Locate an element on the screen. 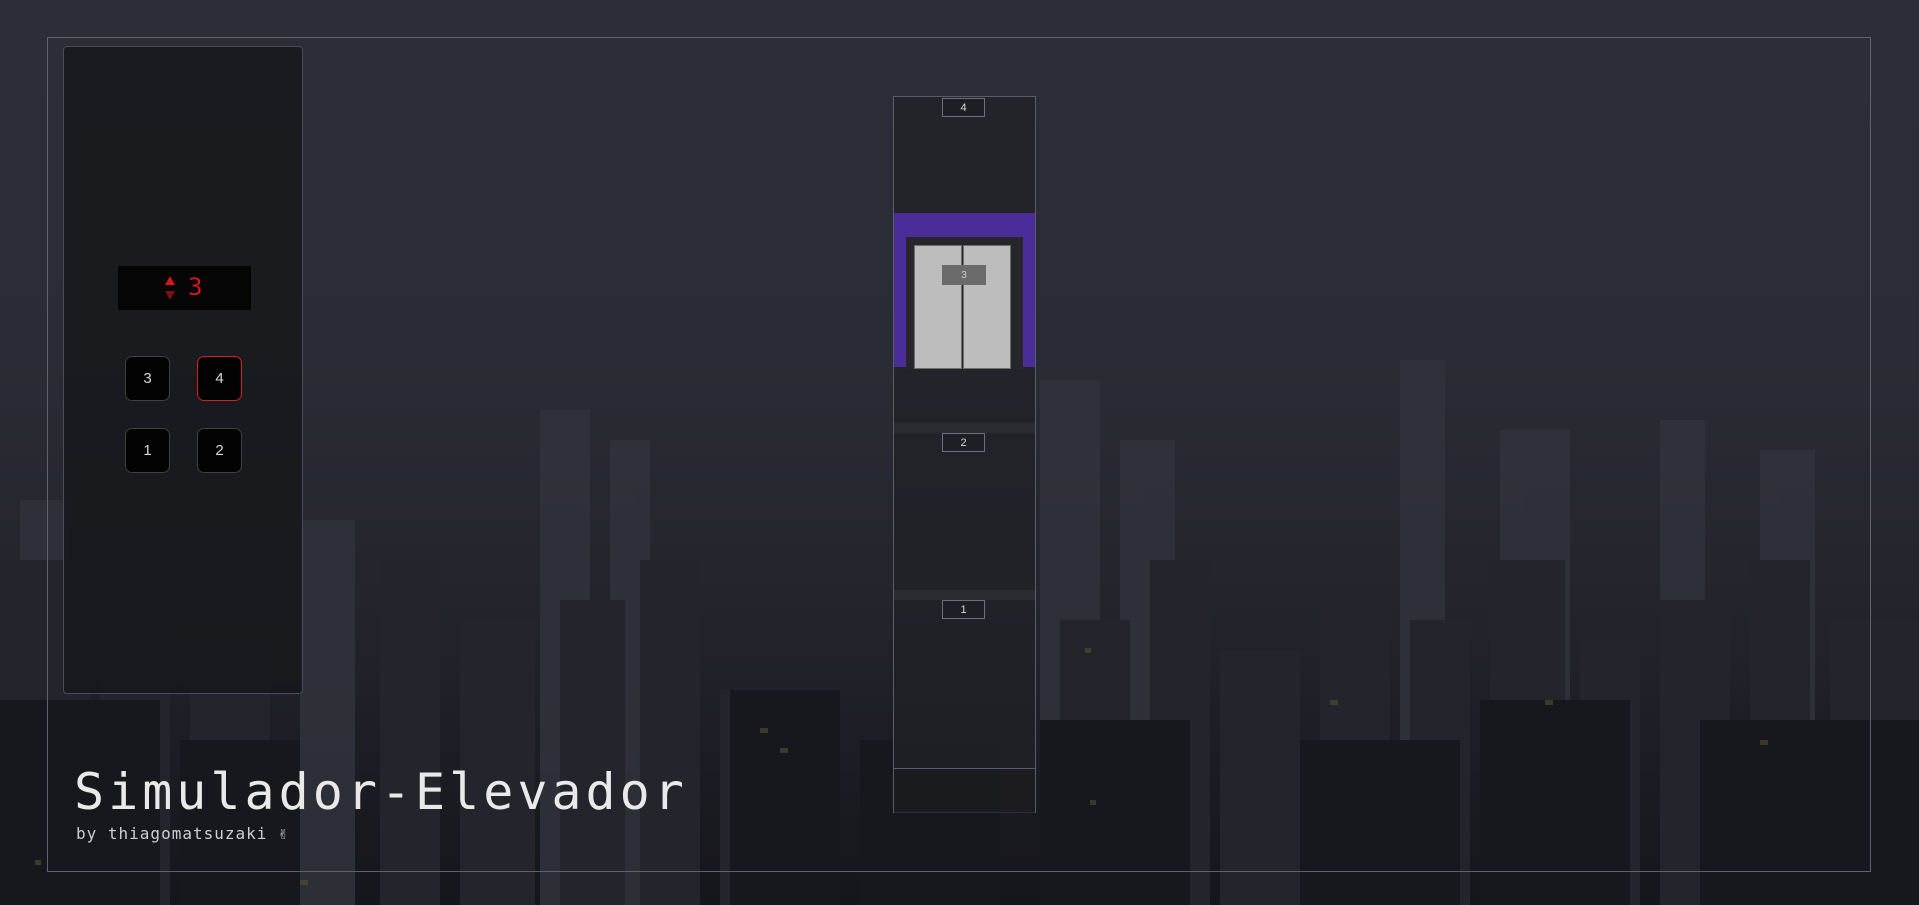 The image size is (1919, 905). elevator-shaft: 4 3 2 1 is located at coordinates (964, 454).